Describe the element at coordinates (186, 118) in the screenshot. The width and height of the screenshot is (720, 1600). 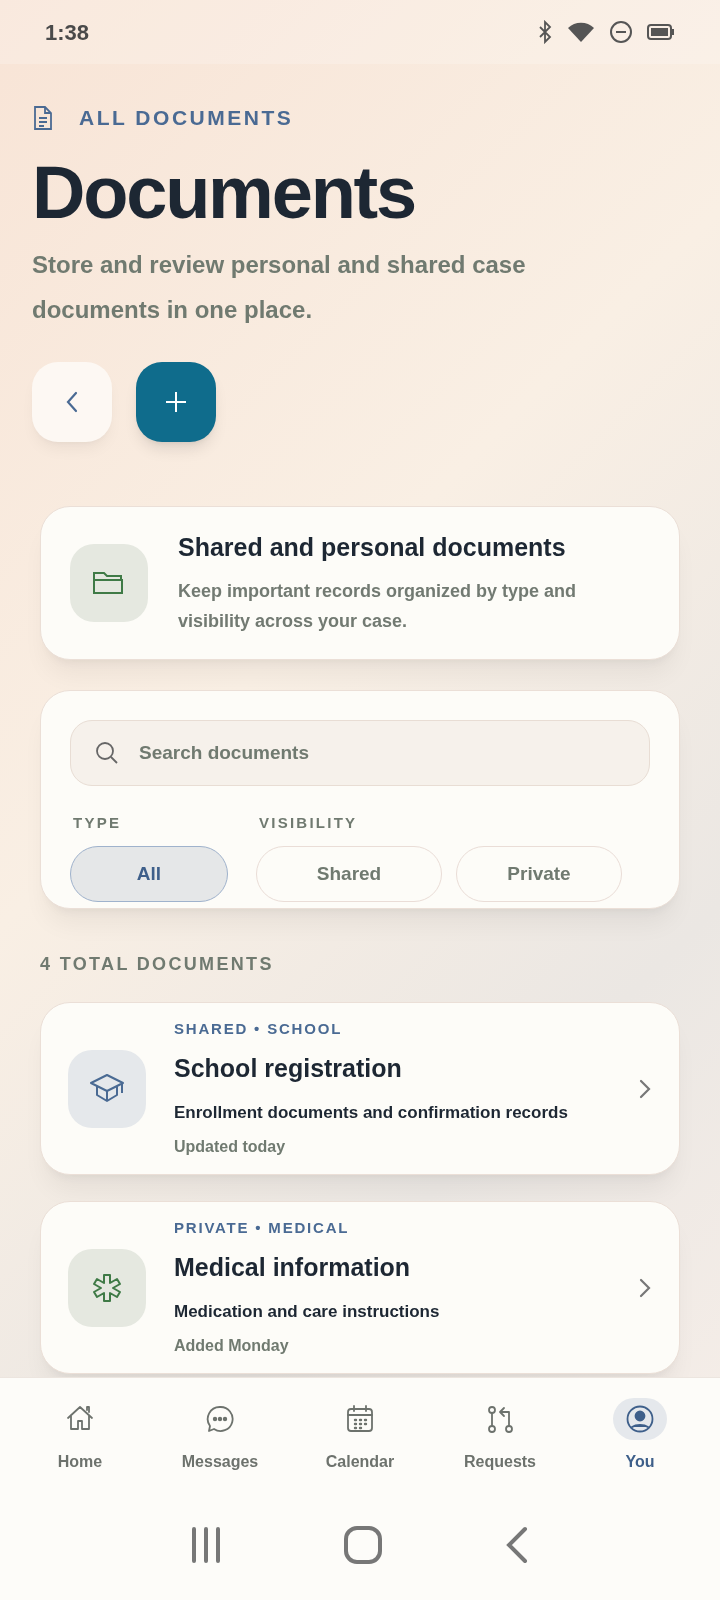
I see `section-eyebrow: ALL DOCUMENTS` at that location.